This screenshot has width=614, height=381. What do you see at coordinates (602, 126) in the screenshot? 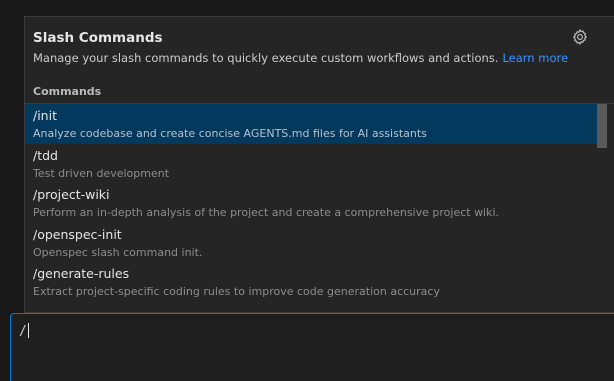
I see `scrollbar-thumb` at bounding box center [602, 126].